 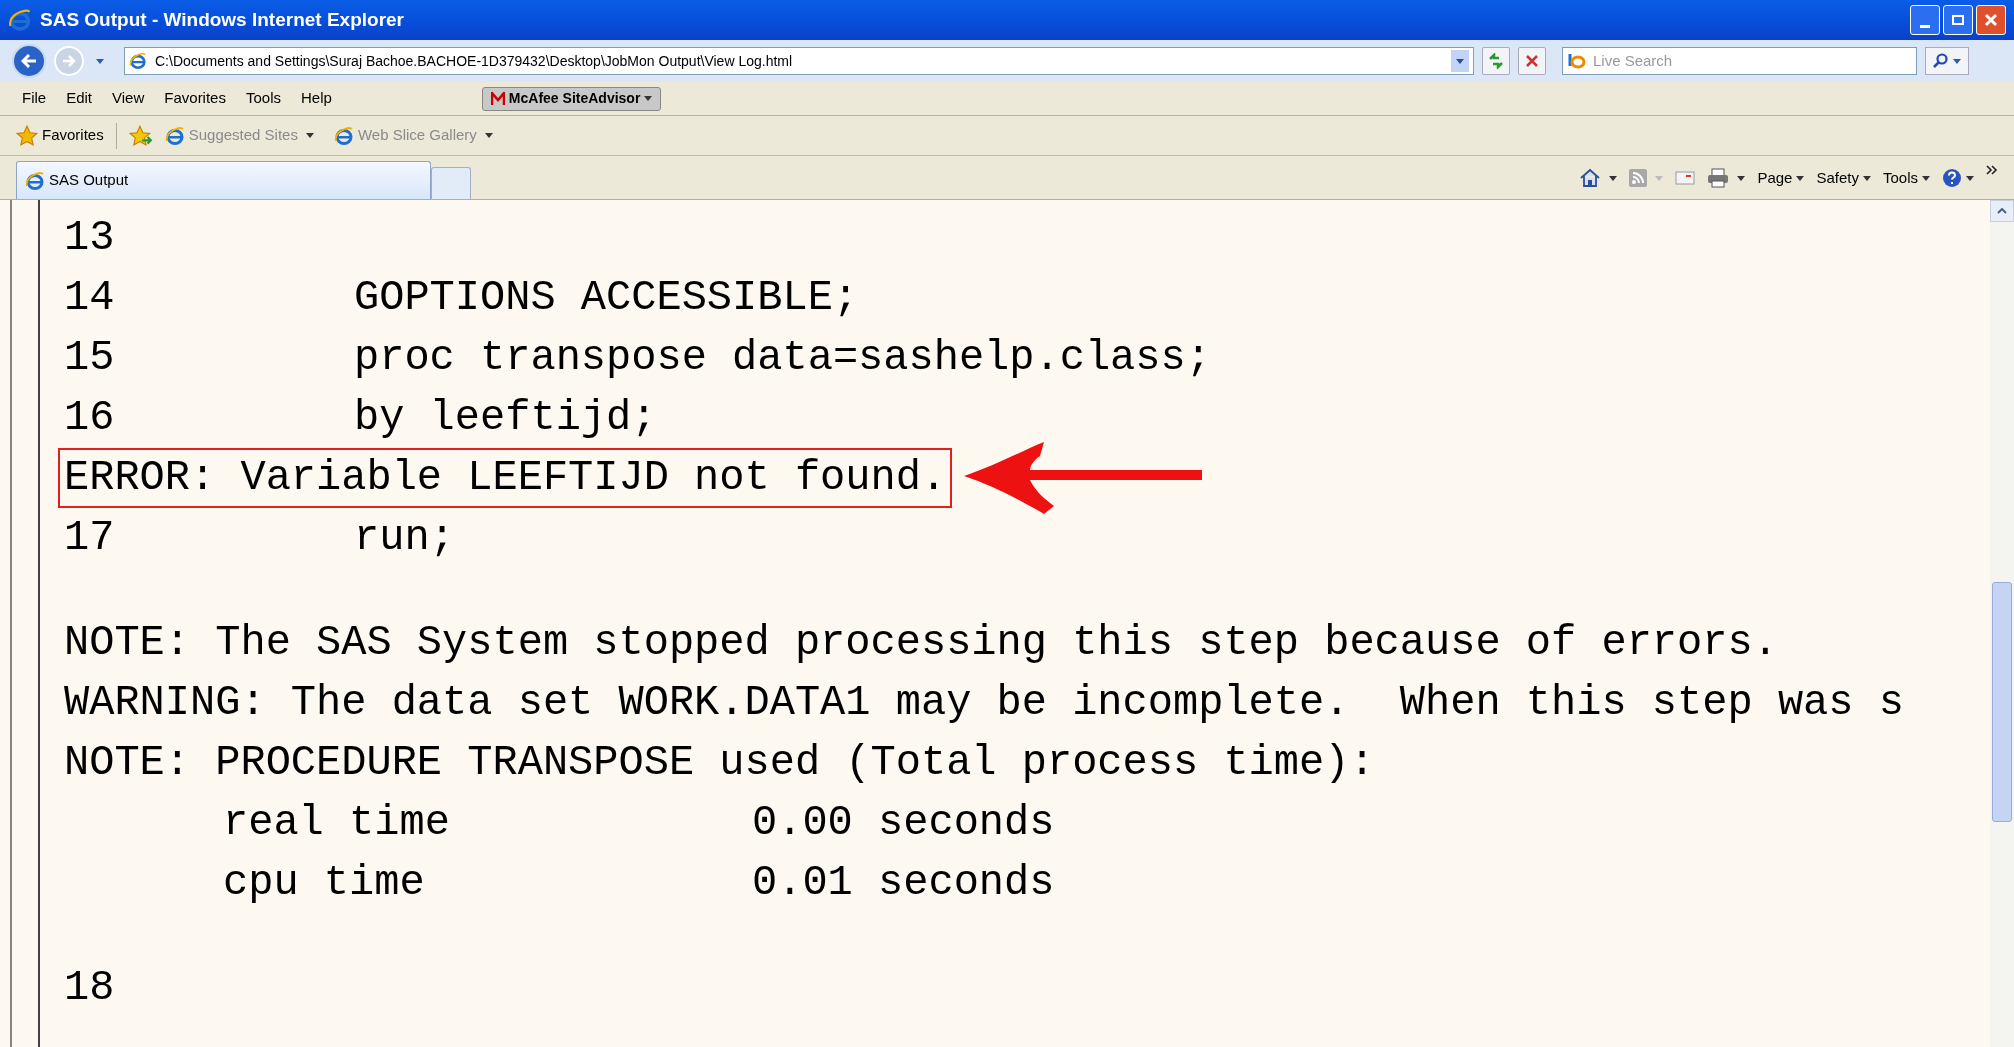 I want to click on help-button, so click(x=1958, y=178).